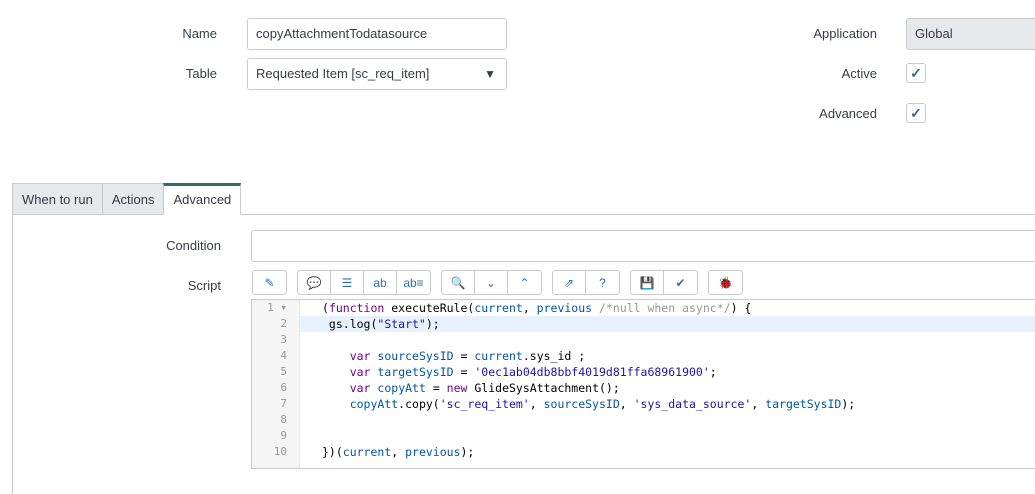  What do you see at coordinates (277, 307) in the screenshot?
I see `line-number: 1 ▾` at bounding box center [277, 307].